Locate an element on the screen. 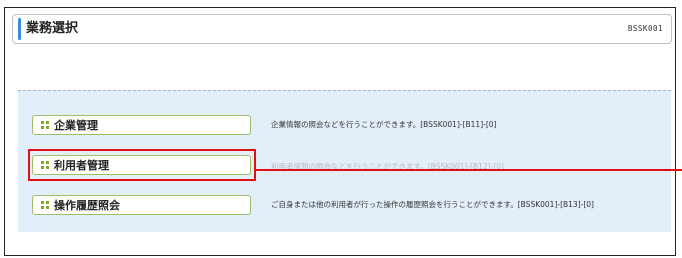 The height and width of the screenshot is (258, 682). button-label: 企業管理 is located at coordinates (76, 125).